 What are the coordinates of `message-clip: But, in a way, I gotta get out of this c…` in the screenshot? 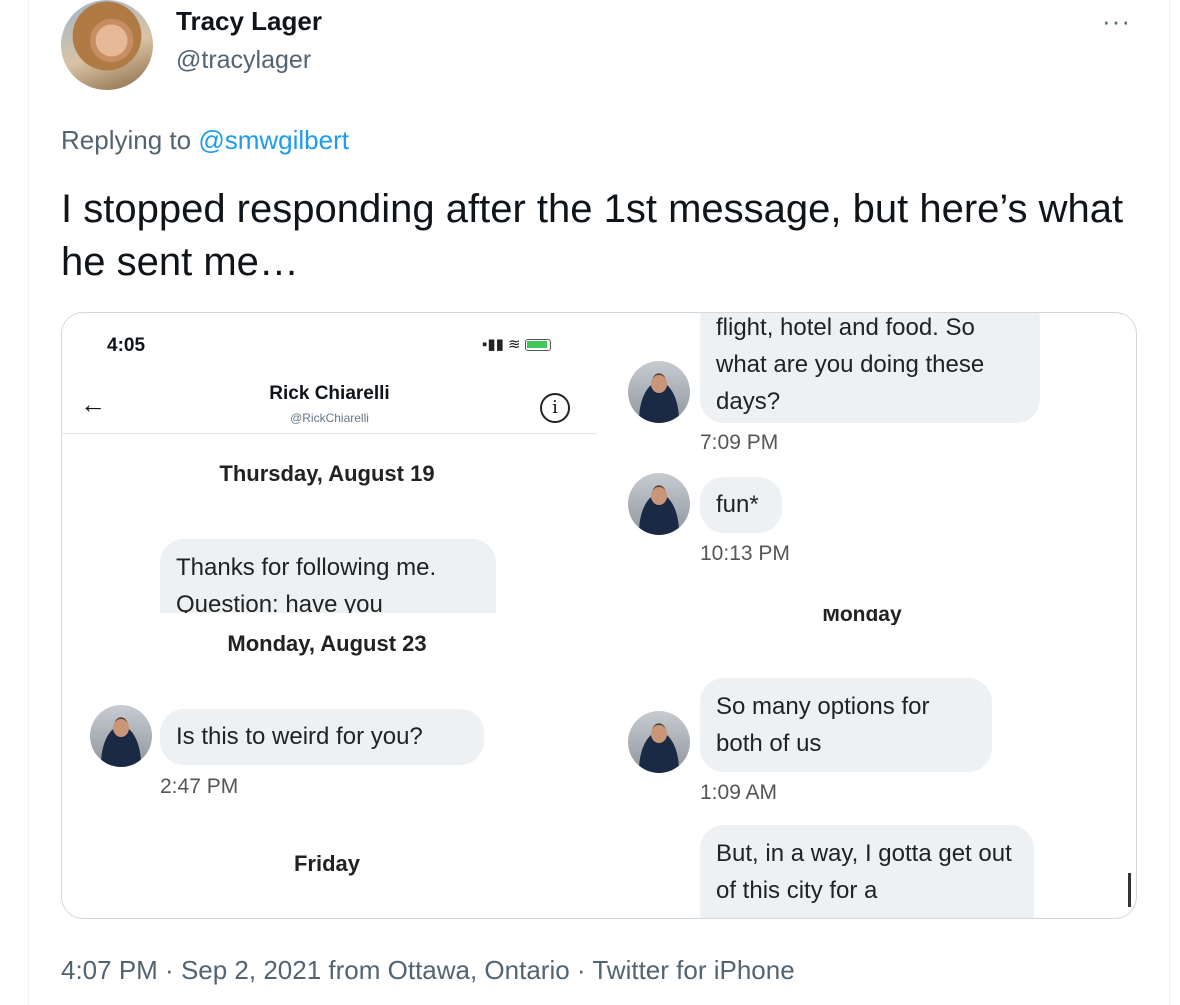 It's located at (870, 871).